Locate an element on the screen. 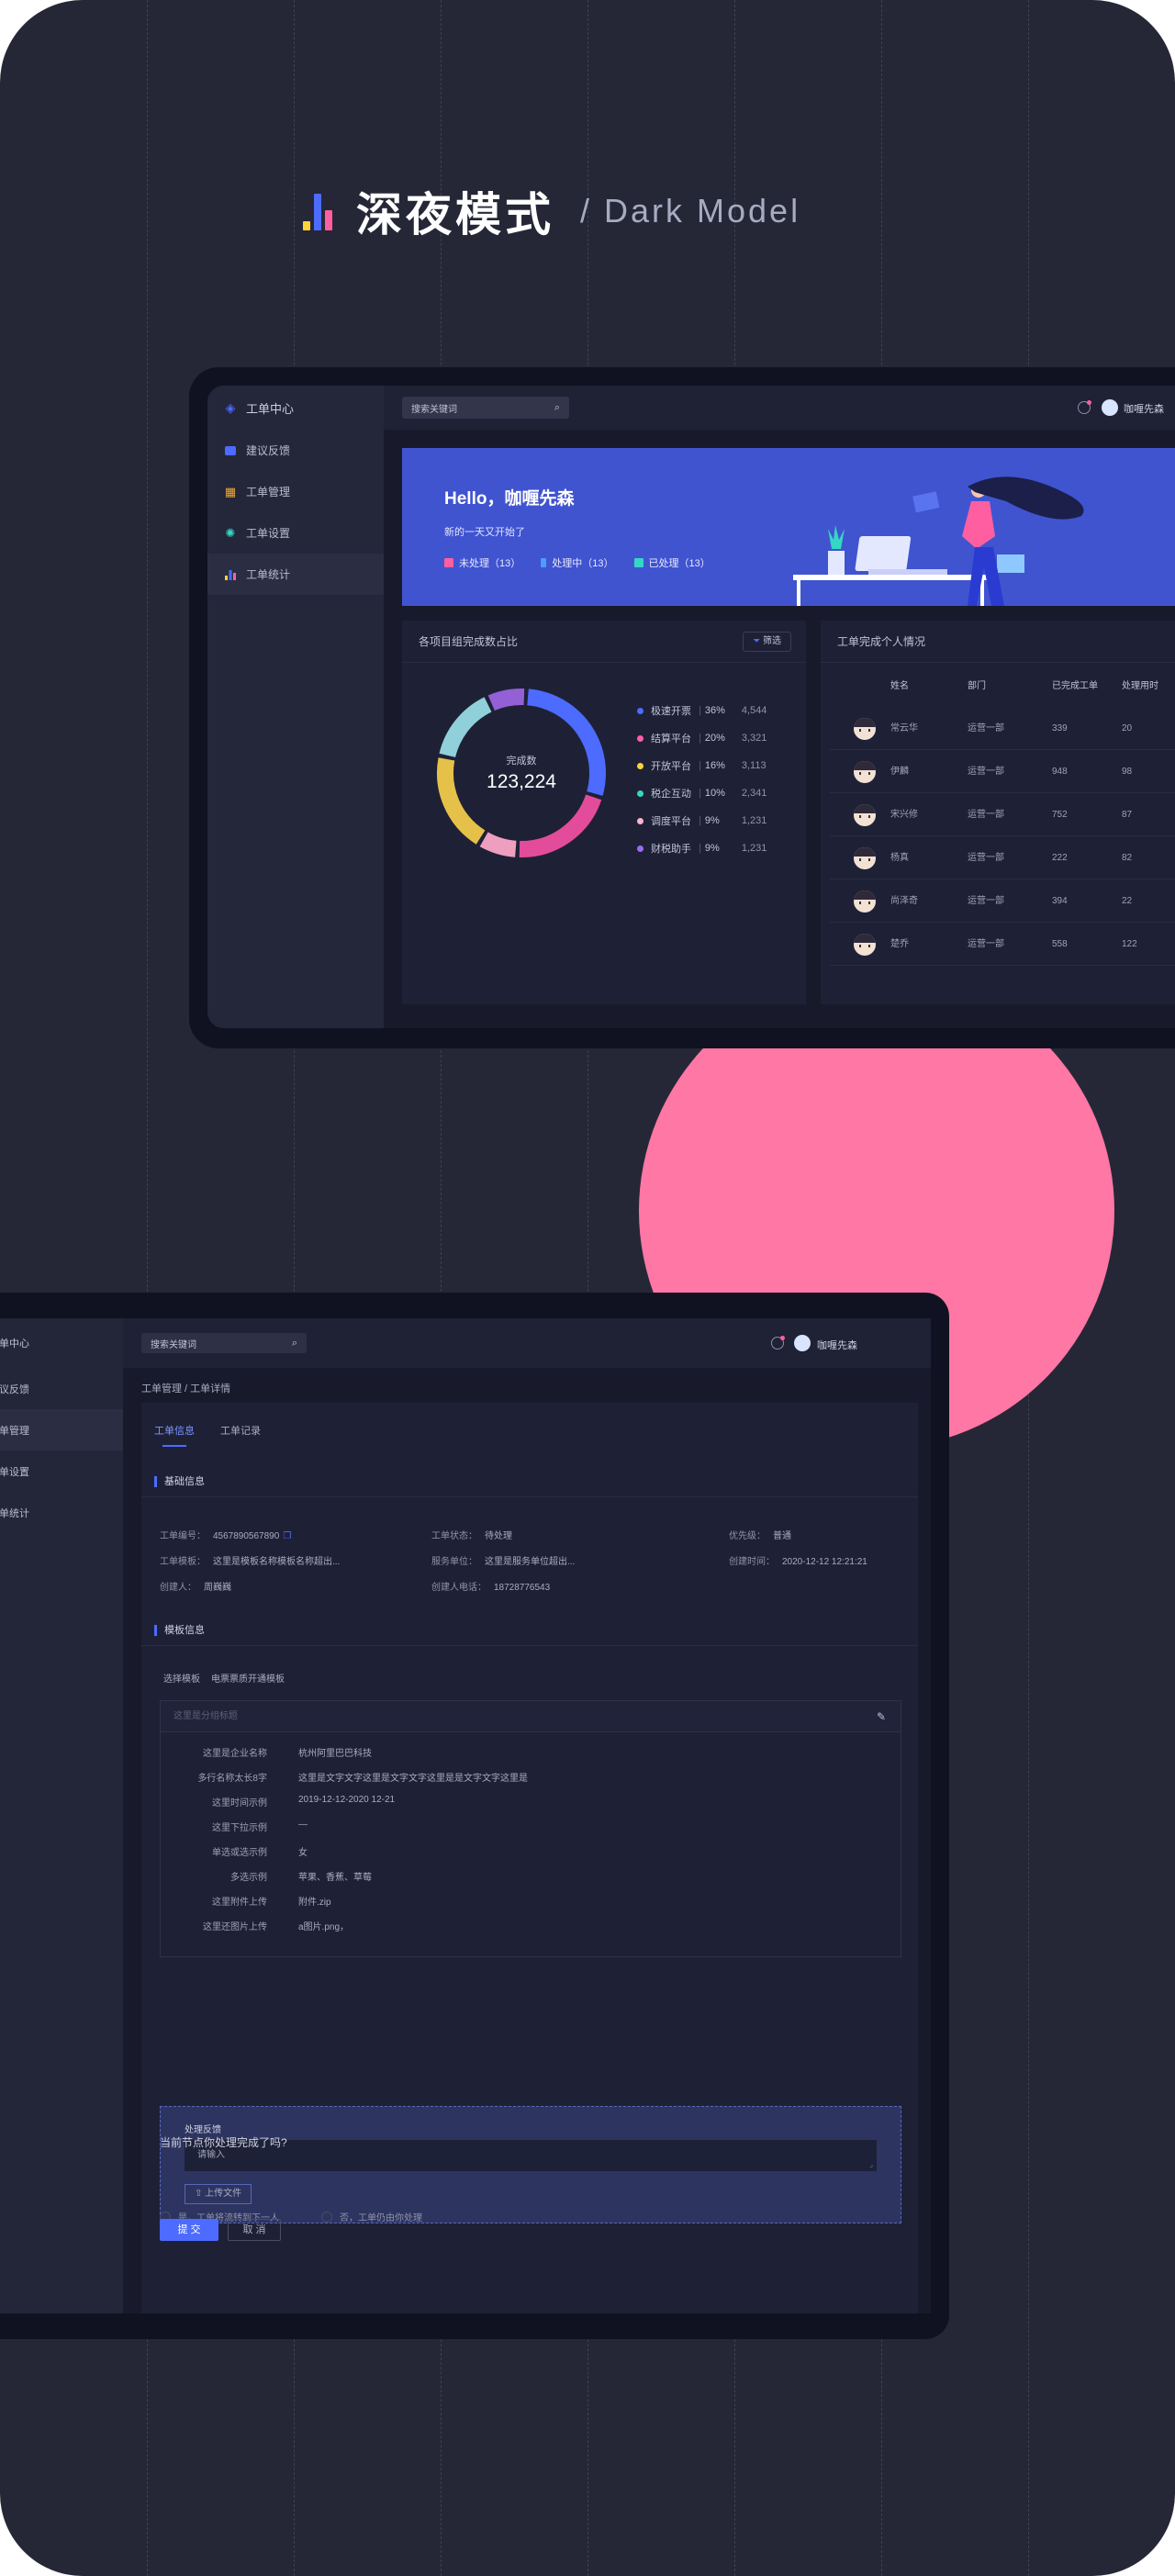 The width and height of the screenshot is (1175, 2576). page-header: 深夜模式 / Dark Model is located at coordinates (552, 212).